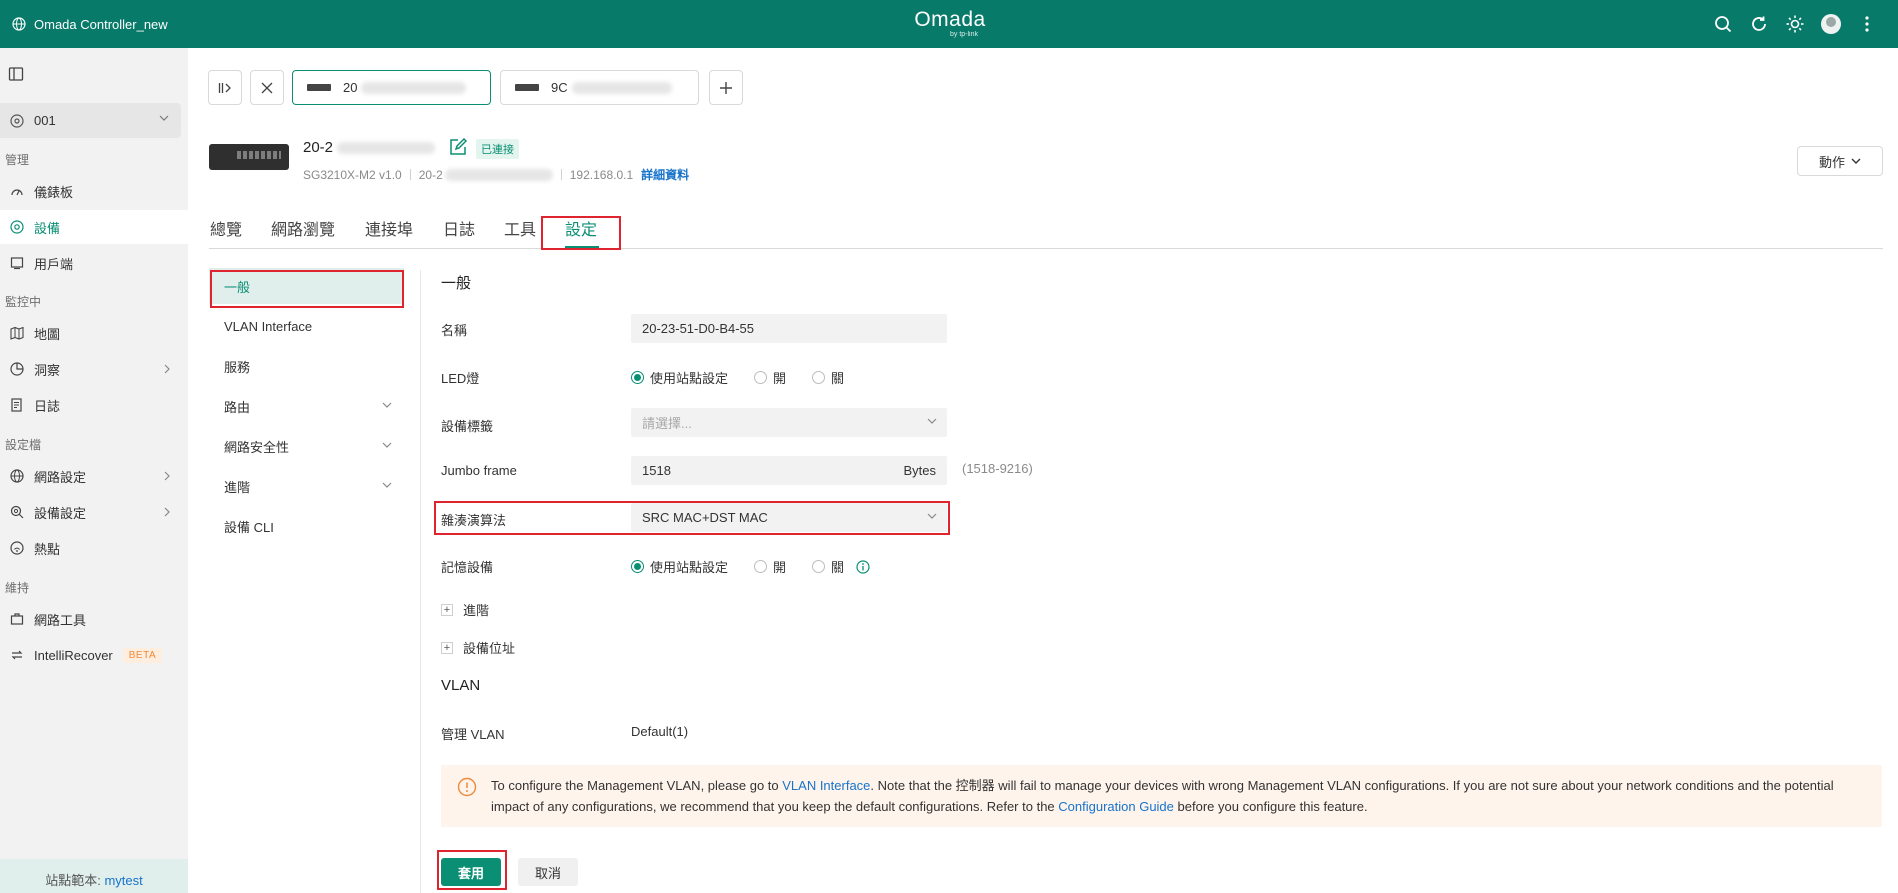 The width and height of the screenshot is (1898, 893). Describe the element at coordinates (90, 120) in the screenshot. I see `site-selector: 001` at that location.